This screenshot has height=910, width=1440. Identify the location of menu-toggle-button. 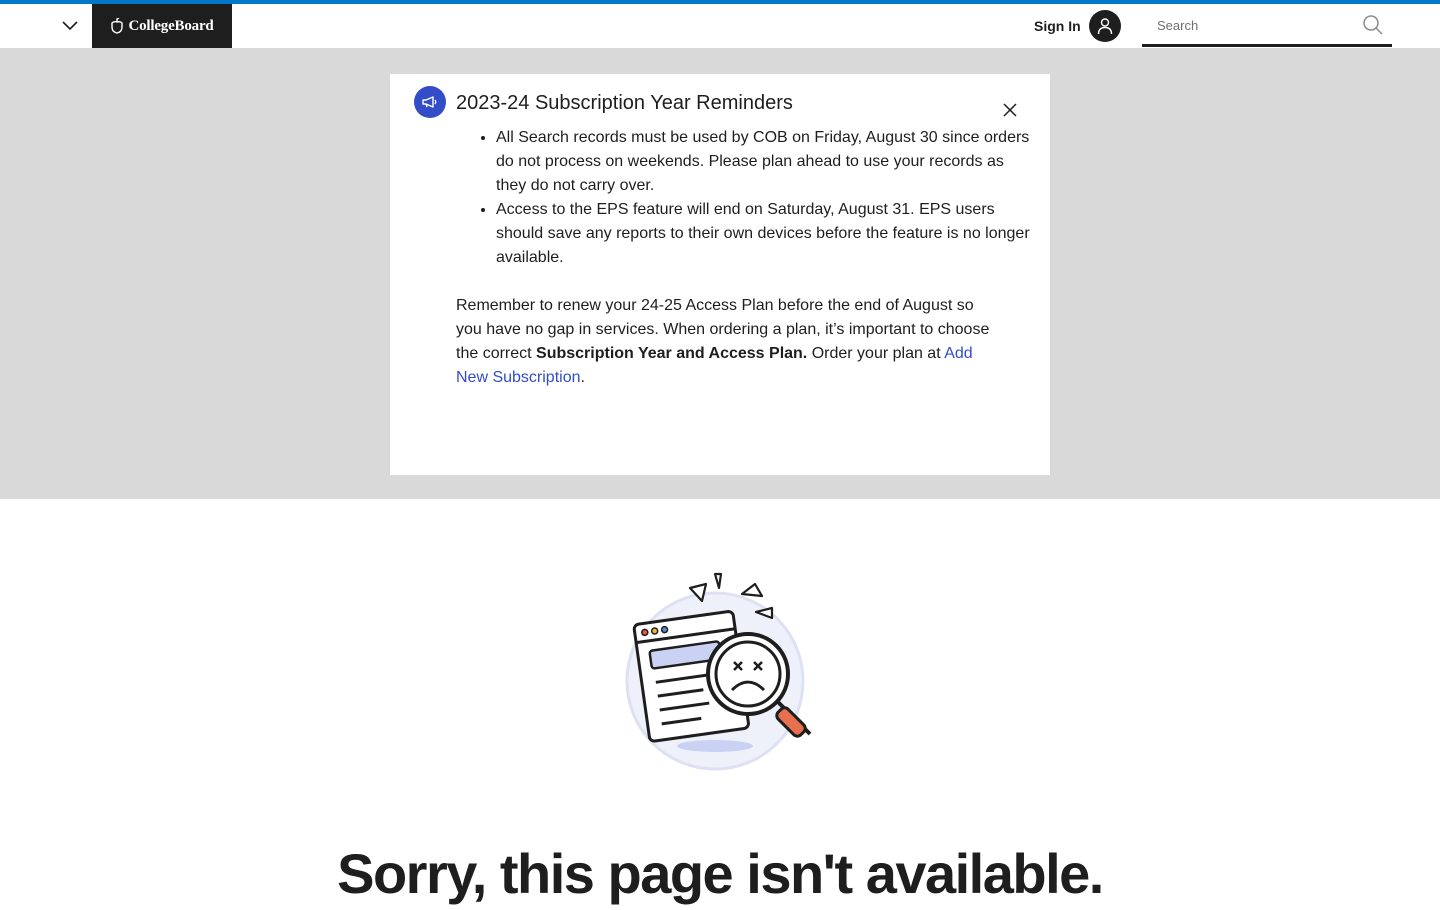
(70, 26).